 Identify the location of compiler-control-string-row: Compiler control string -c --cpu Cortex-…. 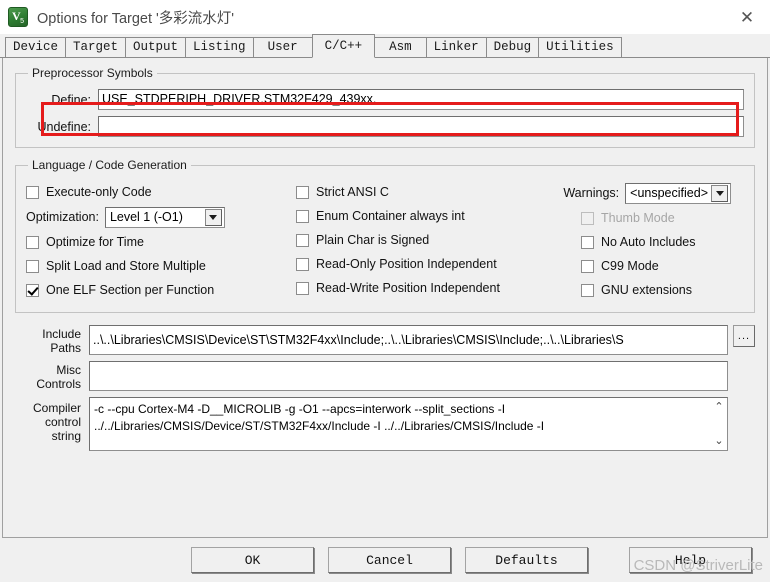
(385, 424).